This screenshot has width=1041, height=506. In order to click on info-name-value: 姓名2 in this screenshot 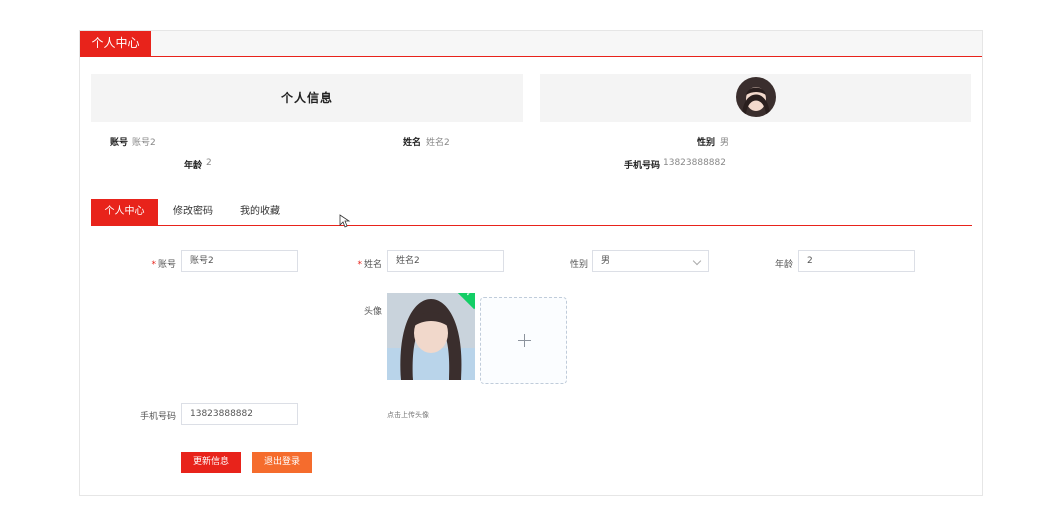, I will do `click(438, 143)`.